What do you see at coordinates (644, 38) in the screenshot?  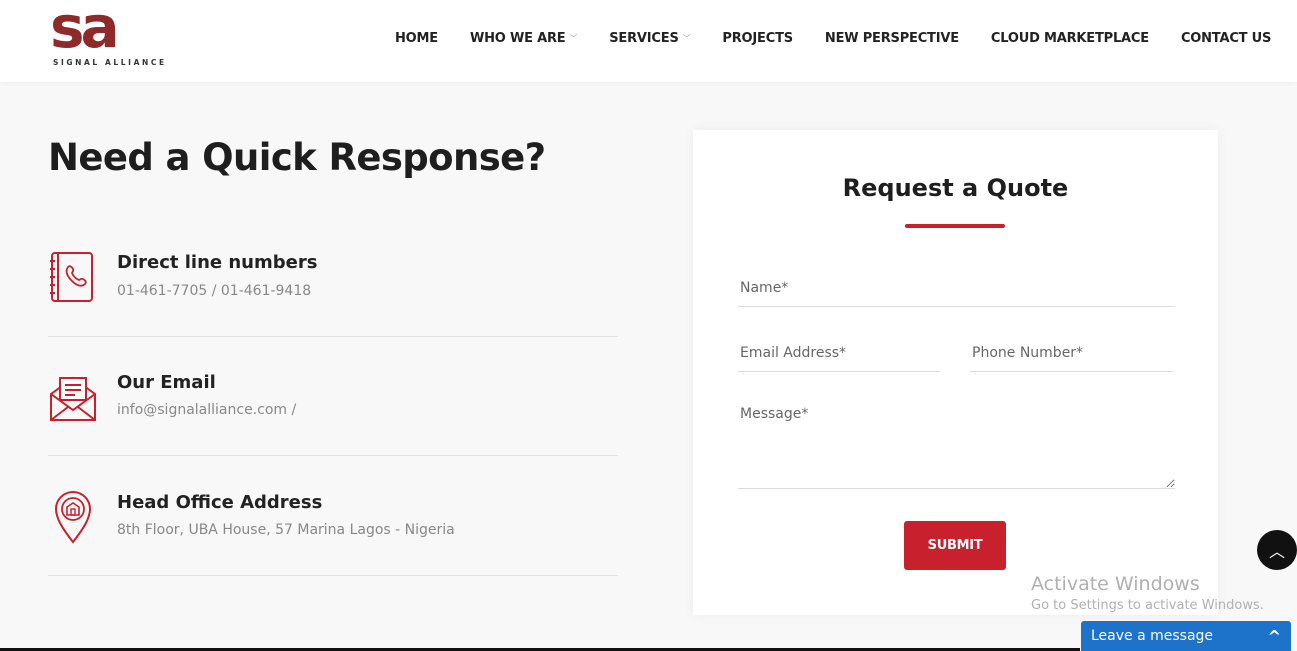 I see `nav-label: SERVICES` at bounding box center [644, 38].